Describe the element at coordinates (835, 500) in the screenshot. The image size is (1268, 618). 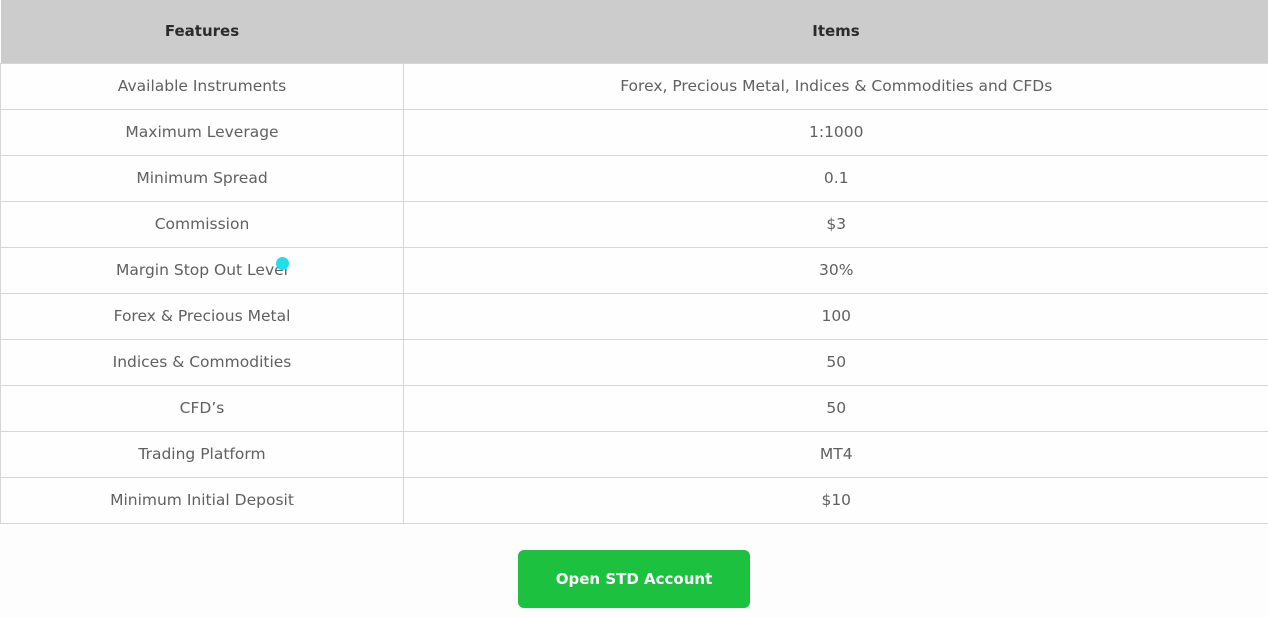
I see `item-cell: $10` at that location.